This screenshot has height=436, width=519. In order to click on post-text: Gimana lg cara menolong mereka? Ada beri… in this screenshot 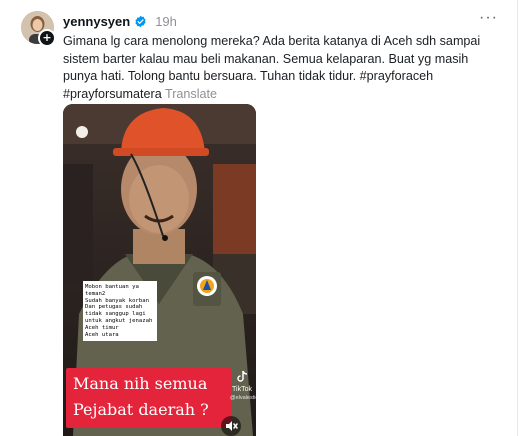, I will do `click(272, 67)`.